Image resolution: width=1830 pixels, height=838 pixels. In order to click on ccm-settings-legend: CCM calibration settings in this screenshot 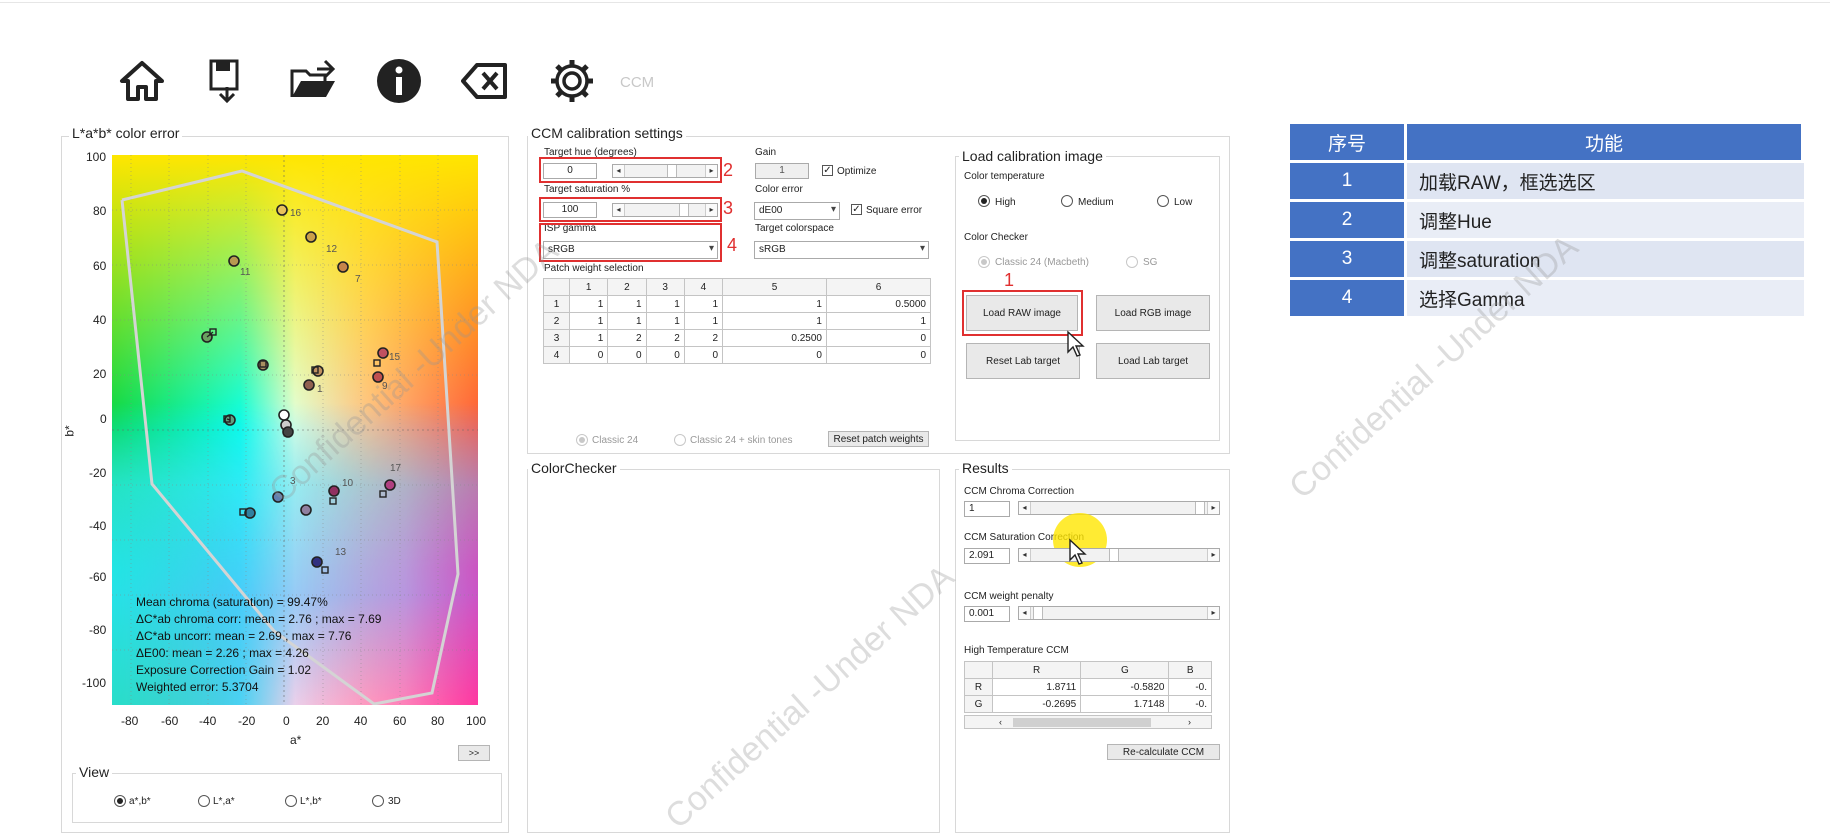, I will do `click(607, 133)`.